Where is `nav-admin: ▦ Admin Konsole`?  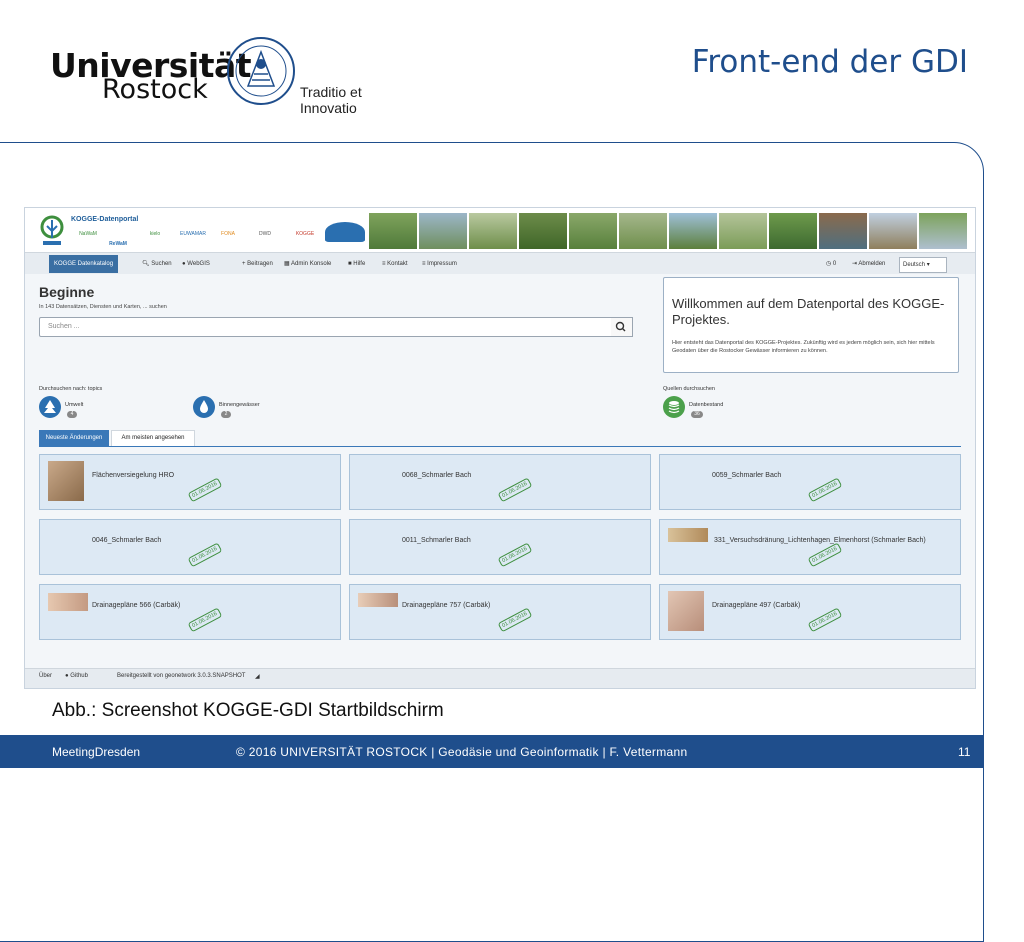
nav-admin: ▦ Admin Konsole is located at coordinates (307, 264).